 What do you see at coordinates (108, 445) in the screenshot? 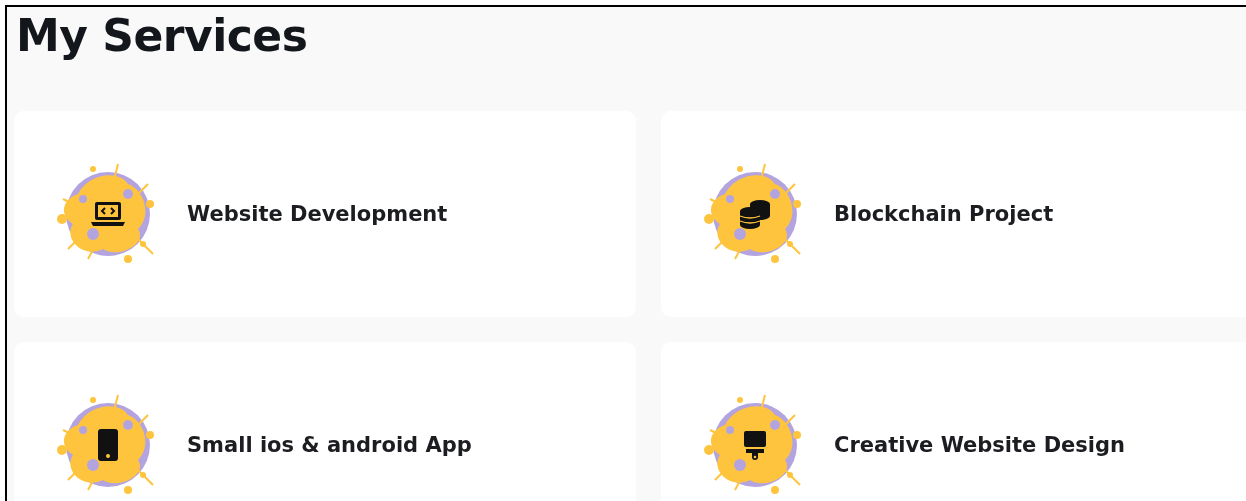
I see `smartphone-icon` at bounding box center [108, 445].